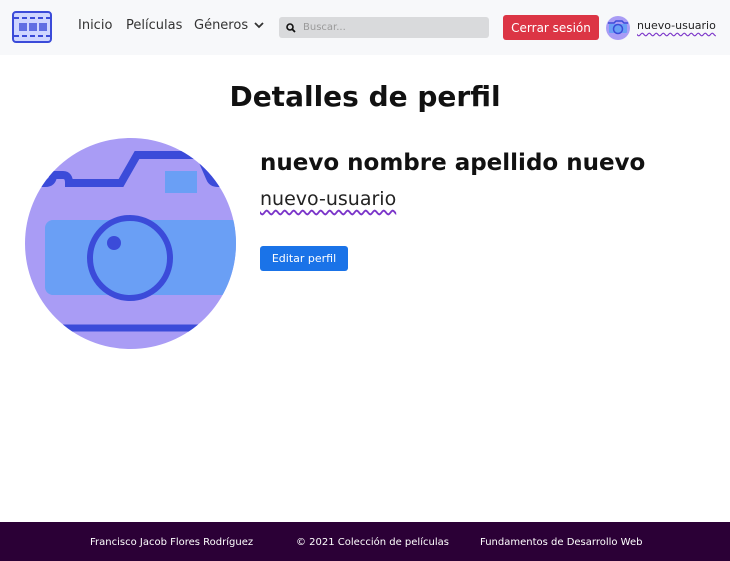 The width and height of the screenshot is (730, 561). Describe the element at coordinates (32, 18) in the screenshot. I see `film-strip-top` at that location.